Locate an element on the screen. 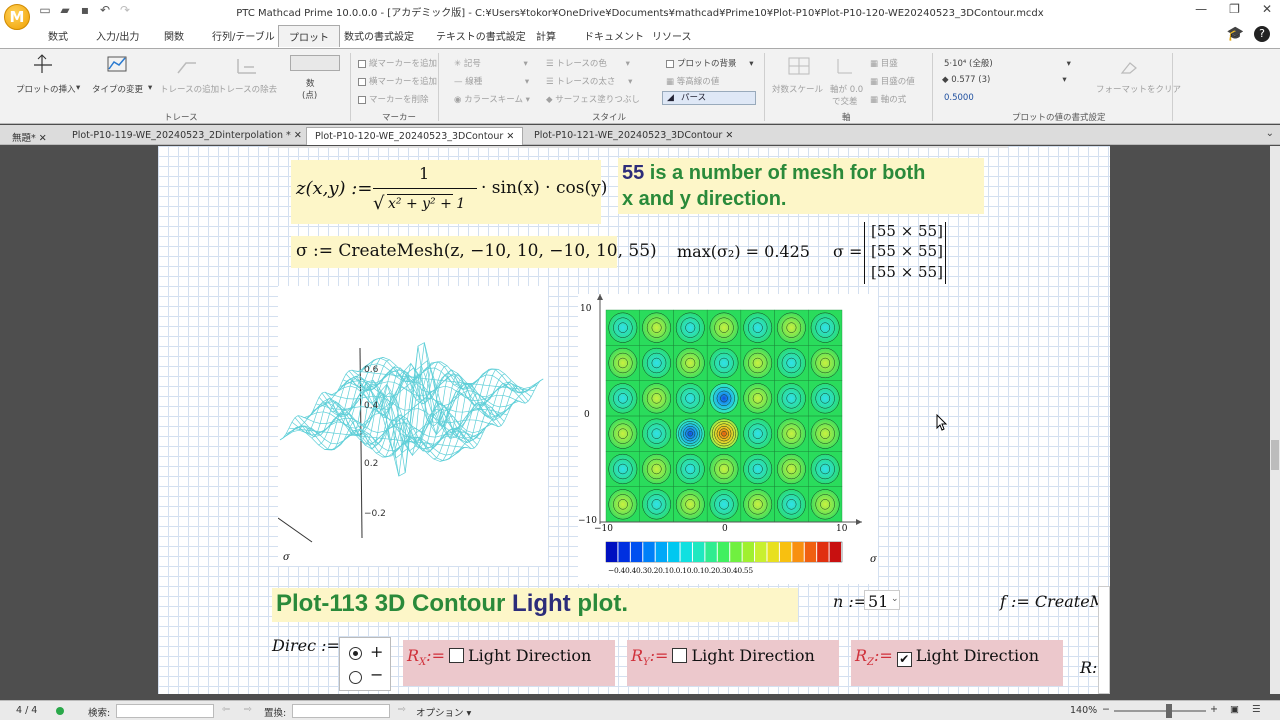 This screenshot has width=1280, height=720. tab-calculation: 計算 is located at coordinates (546, 35).